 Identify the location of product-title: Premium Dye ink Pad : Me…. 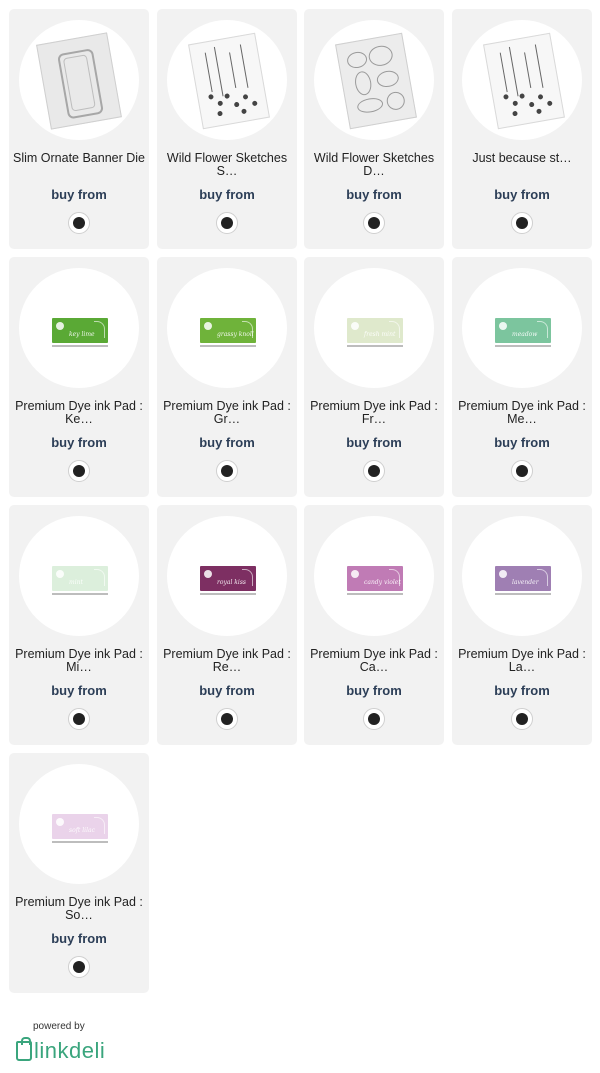
(522, 413).